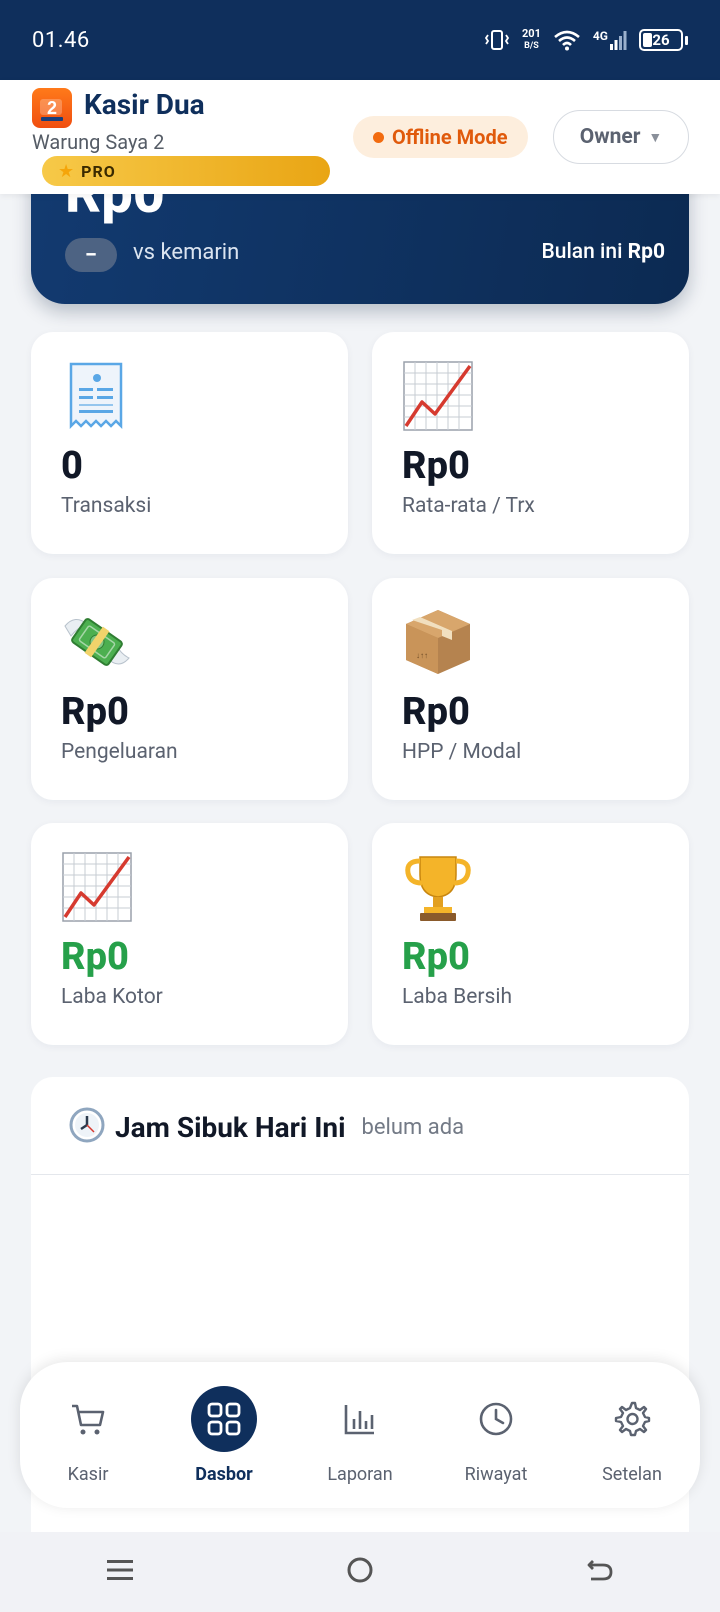 The image size is (720, 1612). I want to click on nav-riwayat-label: Riwayat, so click(496, 1474).